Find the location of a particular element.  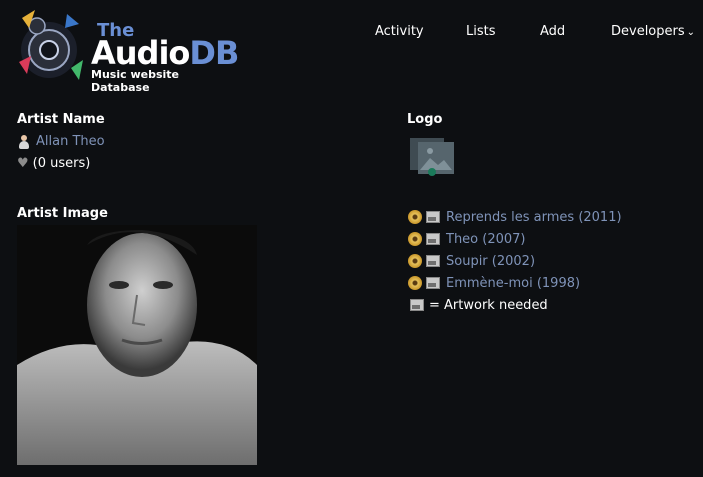

album-title: Soupir (2002) is located at coordinates (491, 261).